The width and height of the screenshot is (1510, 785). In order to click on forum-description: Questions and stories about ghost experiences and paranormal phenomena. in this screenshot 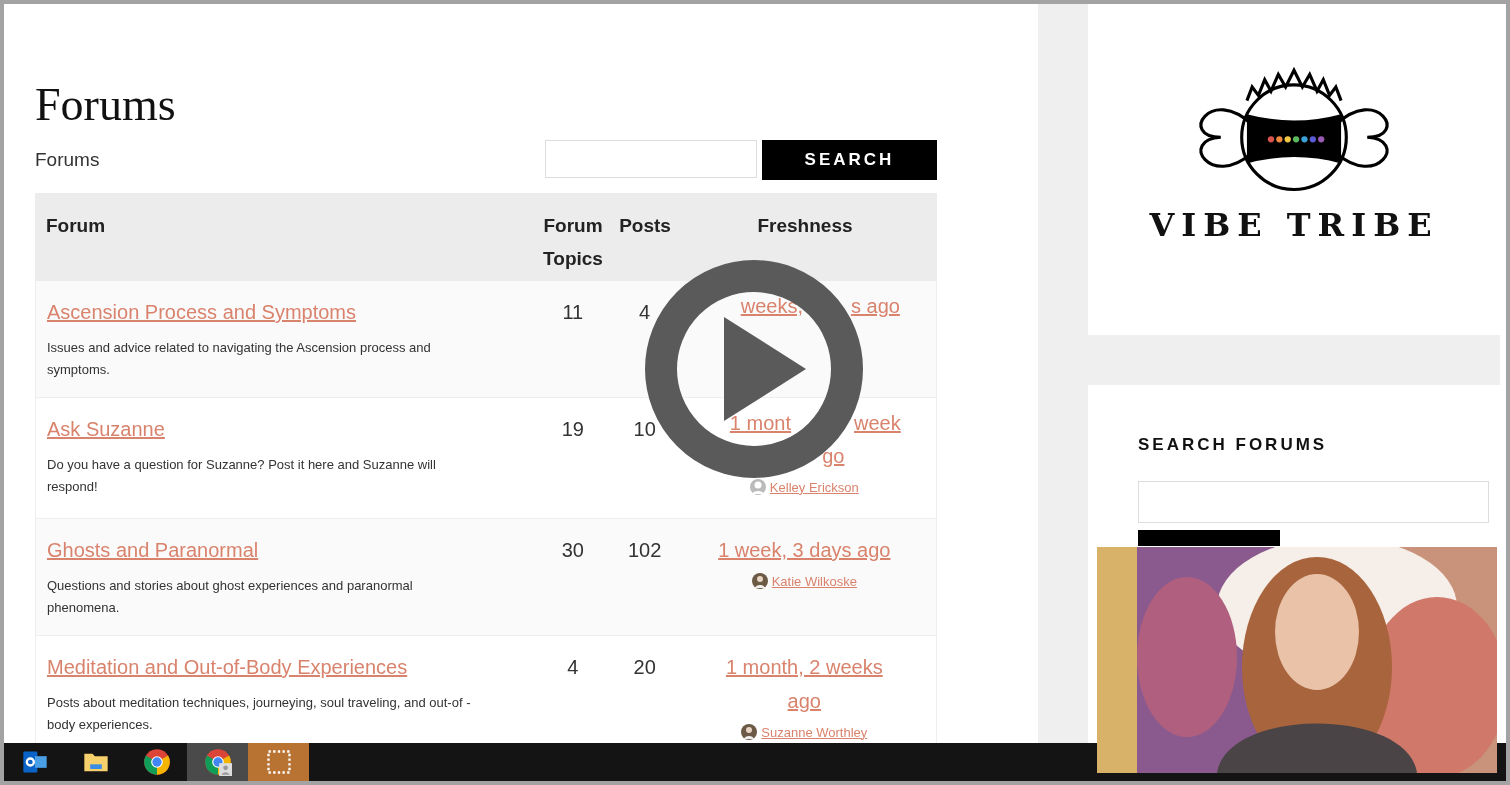, I will do `click(230, 597)`.